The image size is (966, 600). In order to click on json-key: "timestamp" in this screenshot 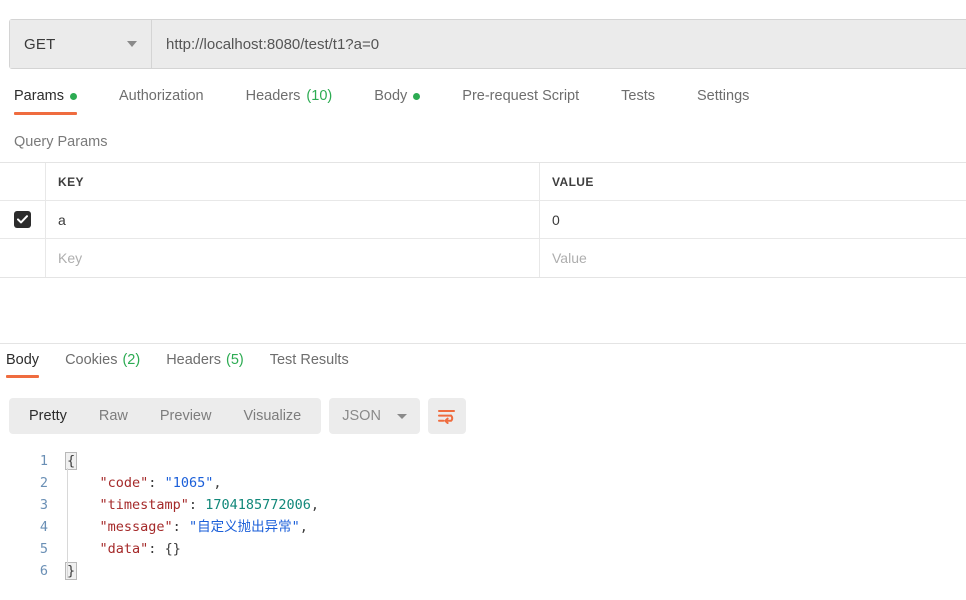, I will do `click(144, 505)`.